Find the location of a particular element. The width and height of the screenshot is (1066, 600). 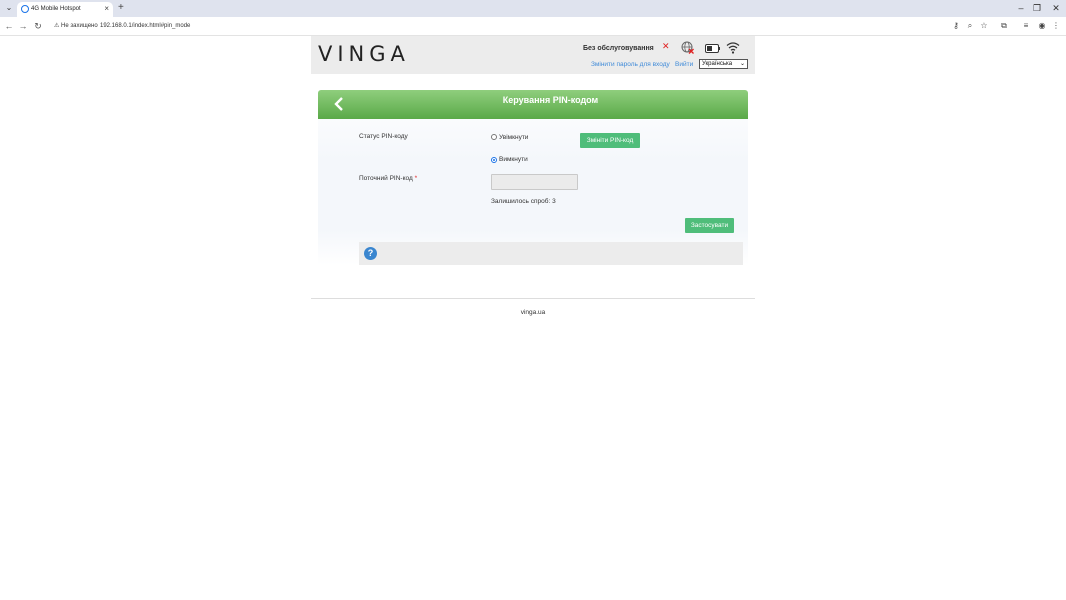

help-box: ? is located at coordinates (551, 253).